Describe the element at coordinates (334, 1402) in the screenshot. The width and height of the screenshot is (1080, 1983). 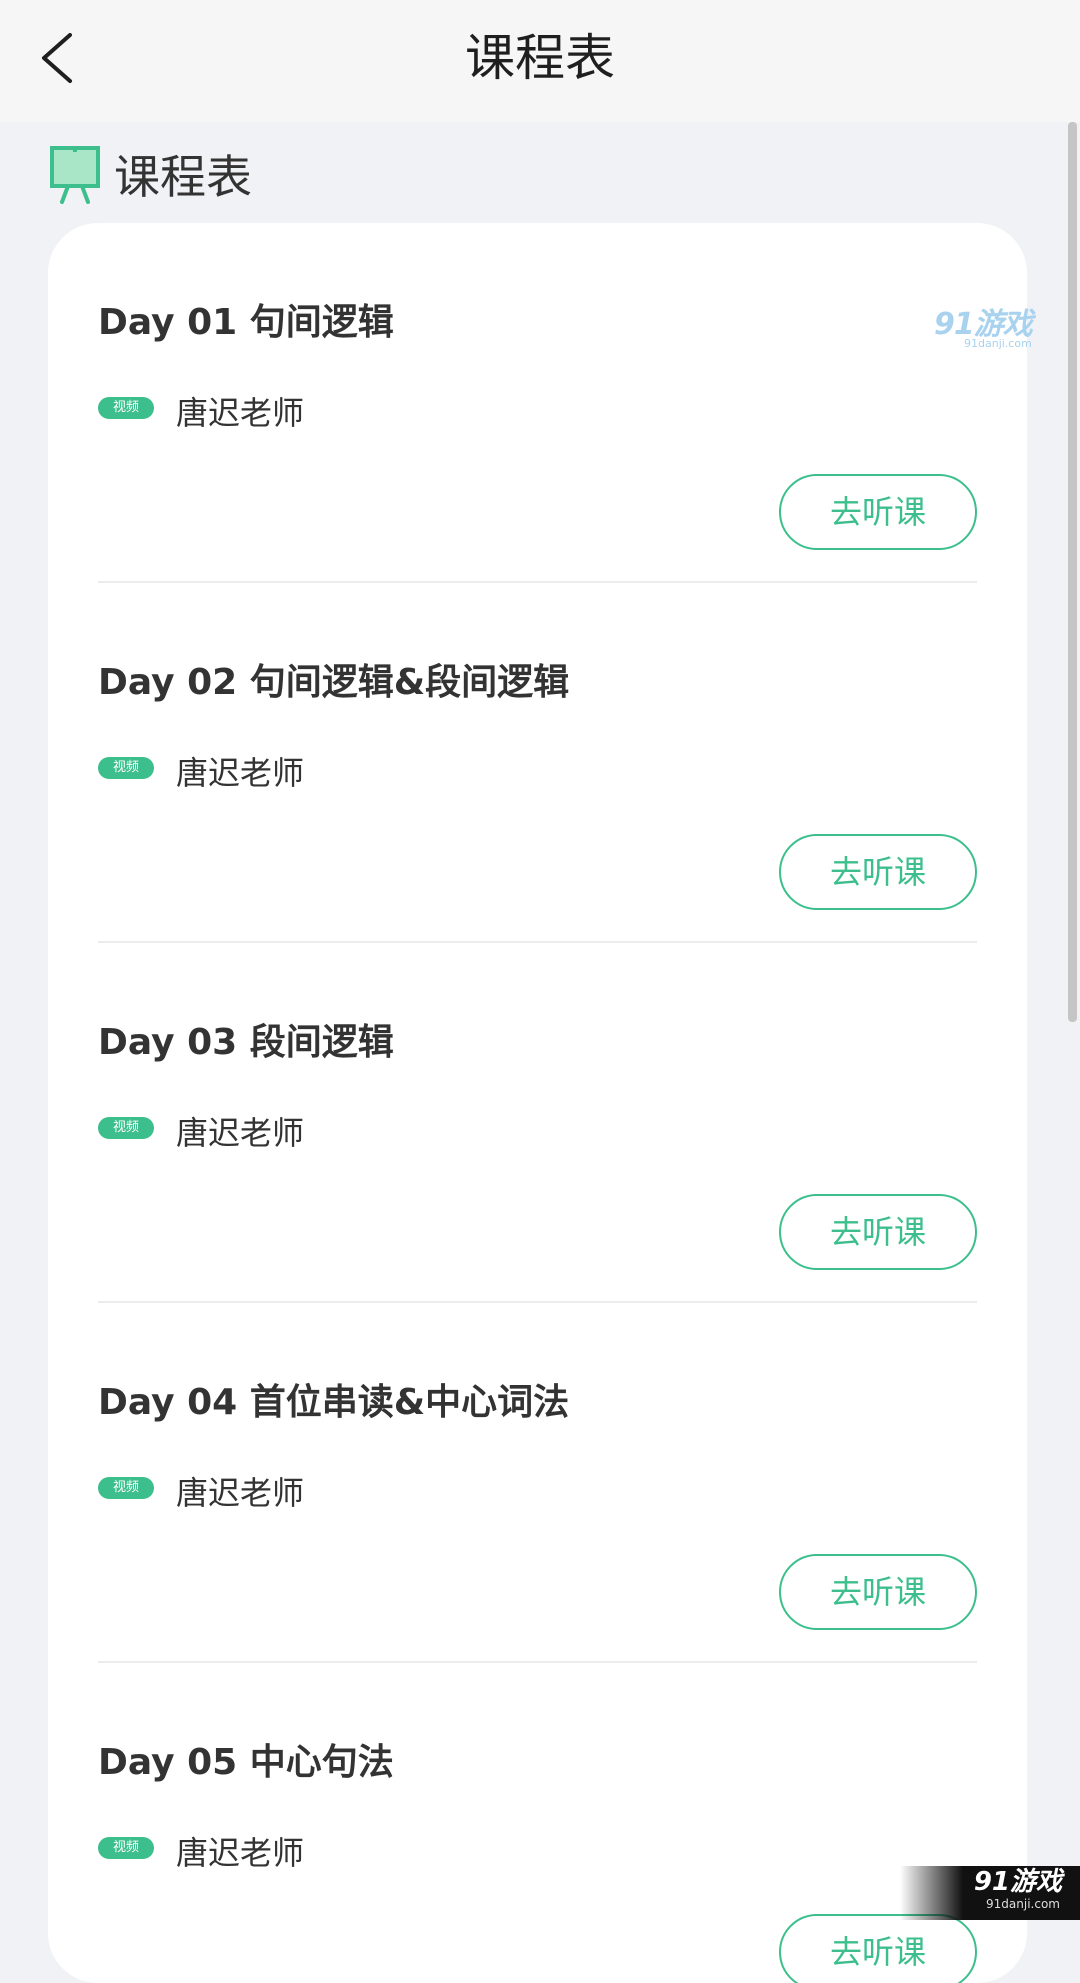
I see `lesson-title: Day 04 首位串读&中心词法` at that location.